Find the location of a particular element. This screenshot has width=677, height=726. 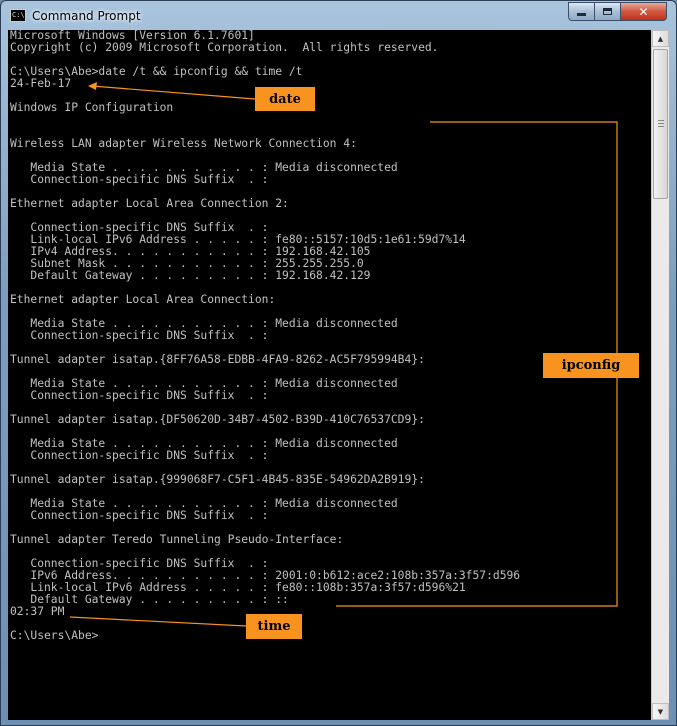

date-callout: date is located at coordinates (285, 99).